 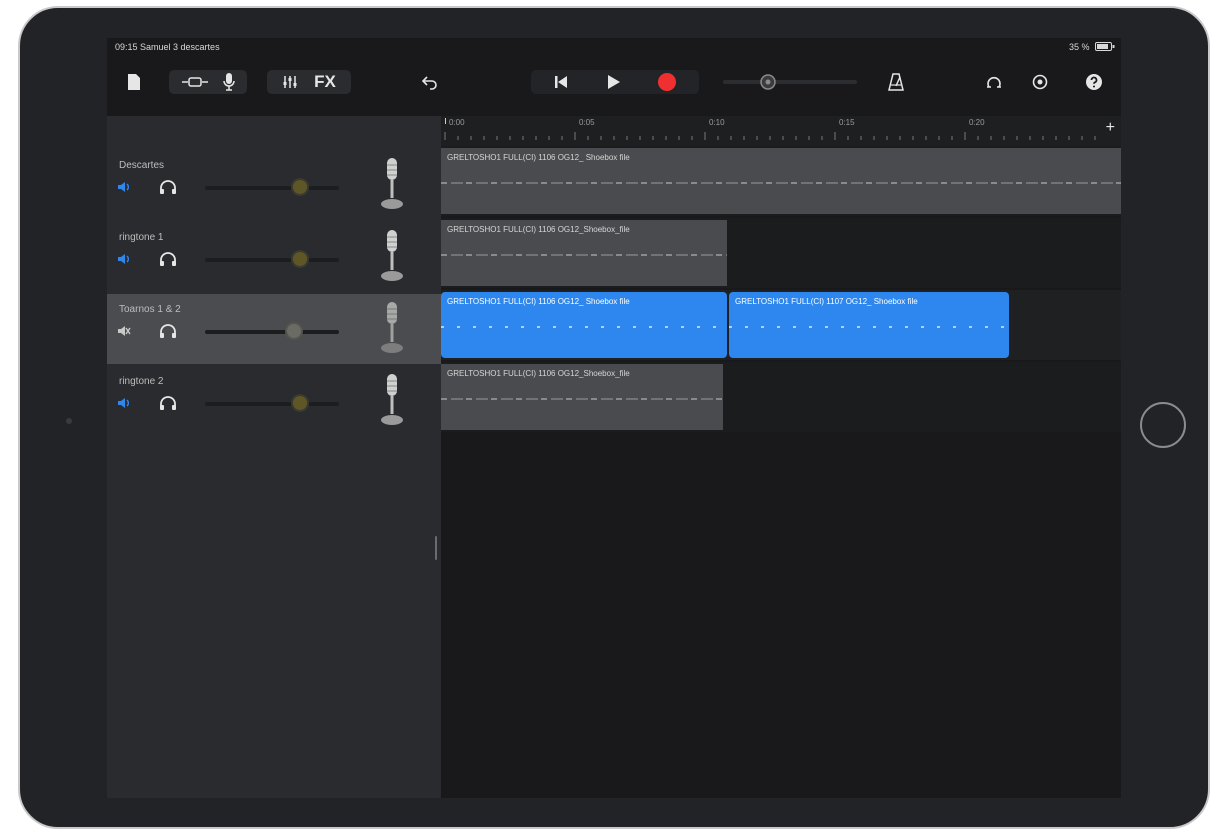 I want to click on input-toggle-button, so click(x=195, y=82).